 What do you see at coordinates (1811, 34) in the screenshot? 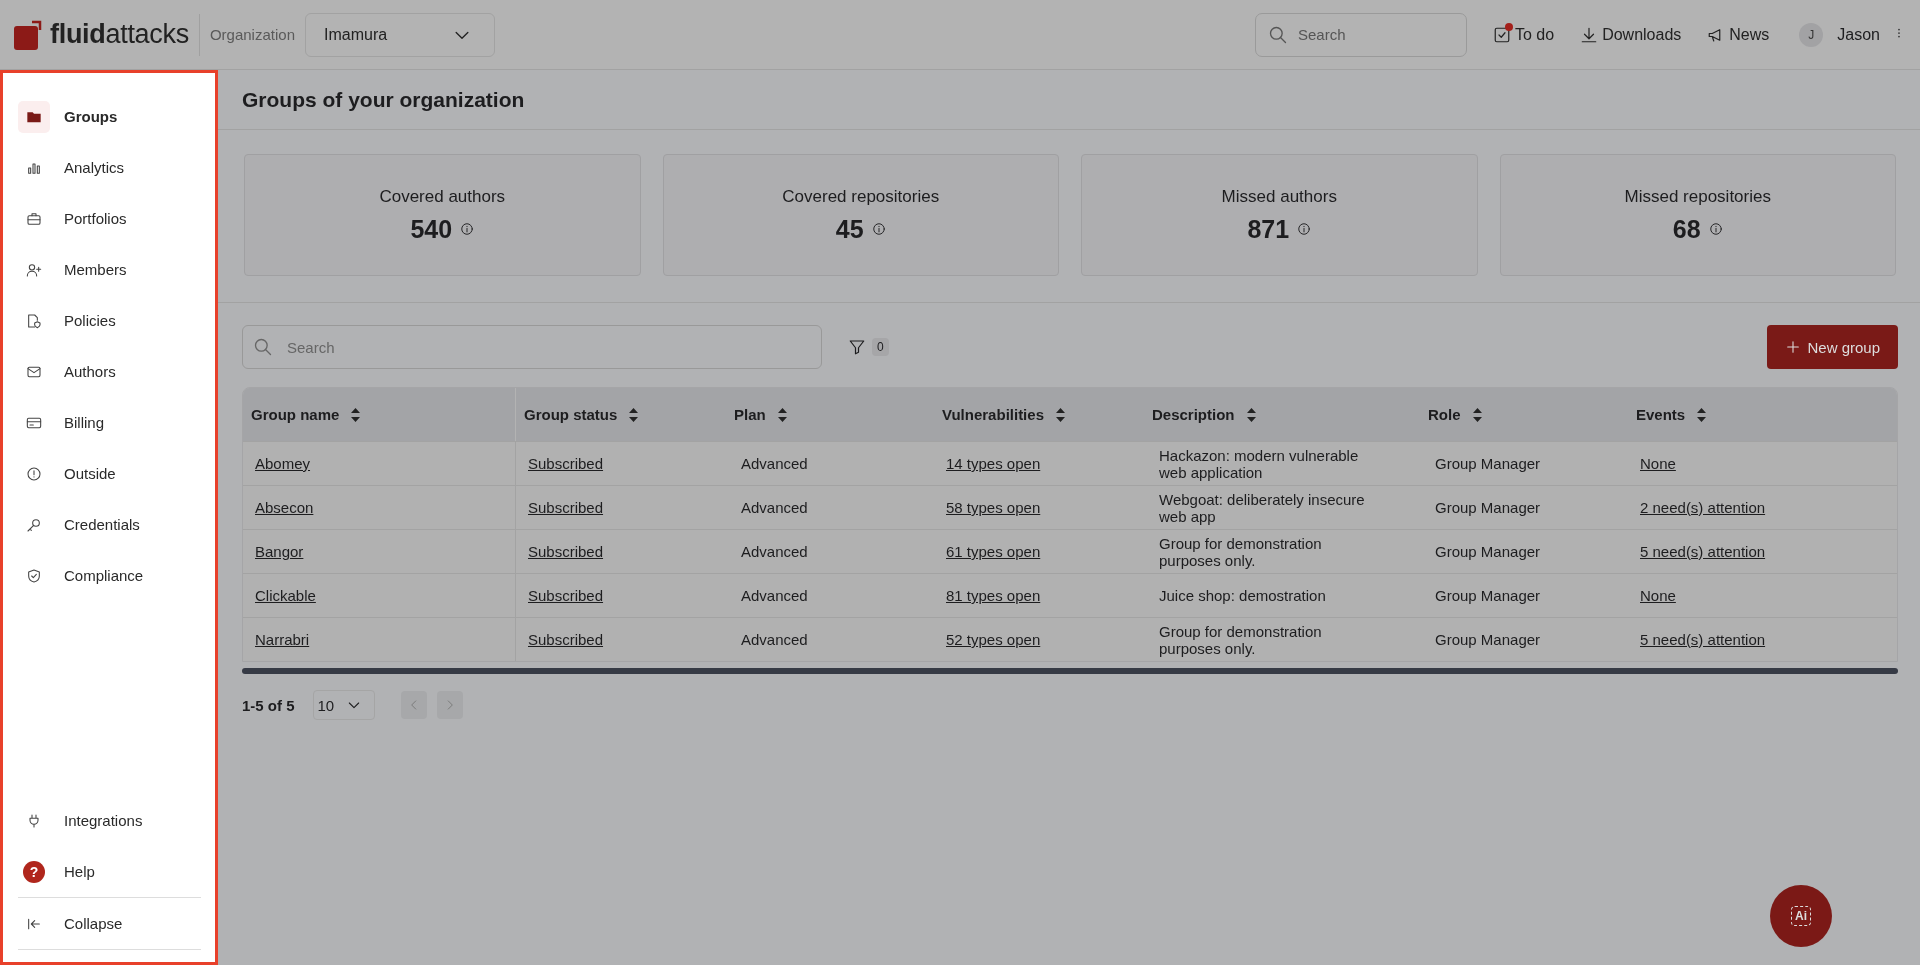
I see `user-avatar: J` at bounding box center [1811, 34].